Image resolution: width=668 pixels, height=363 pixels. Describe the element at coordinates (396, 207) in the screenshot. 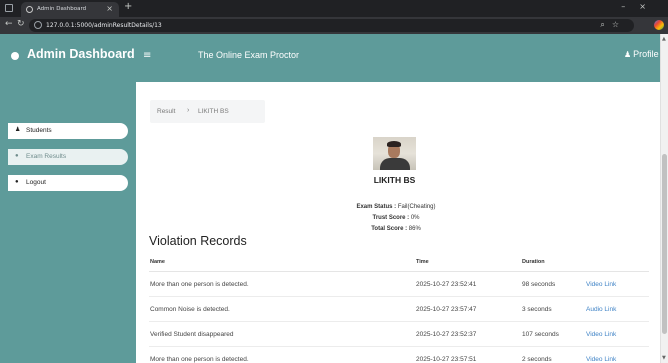

I see `exam-status: Exam Status : Fail(Cheating)` at that location.